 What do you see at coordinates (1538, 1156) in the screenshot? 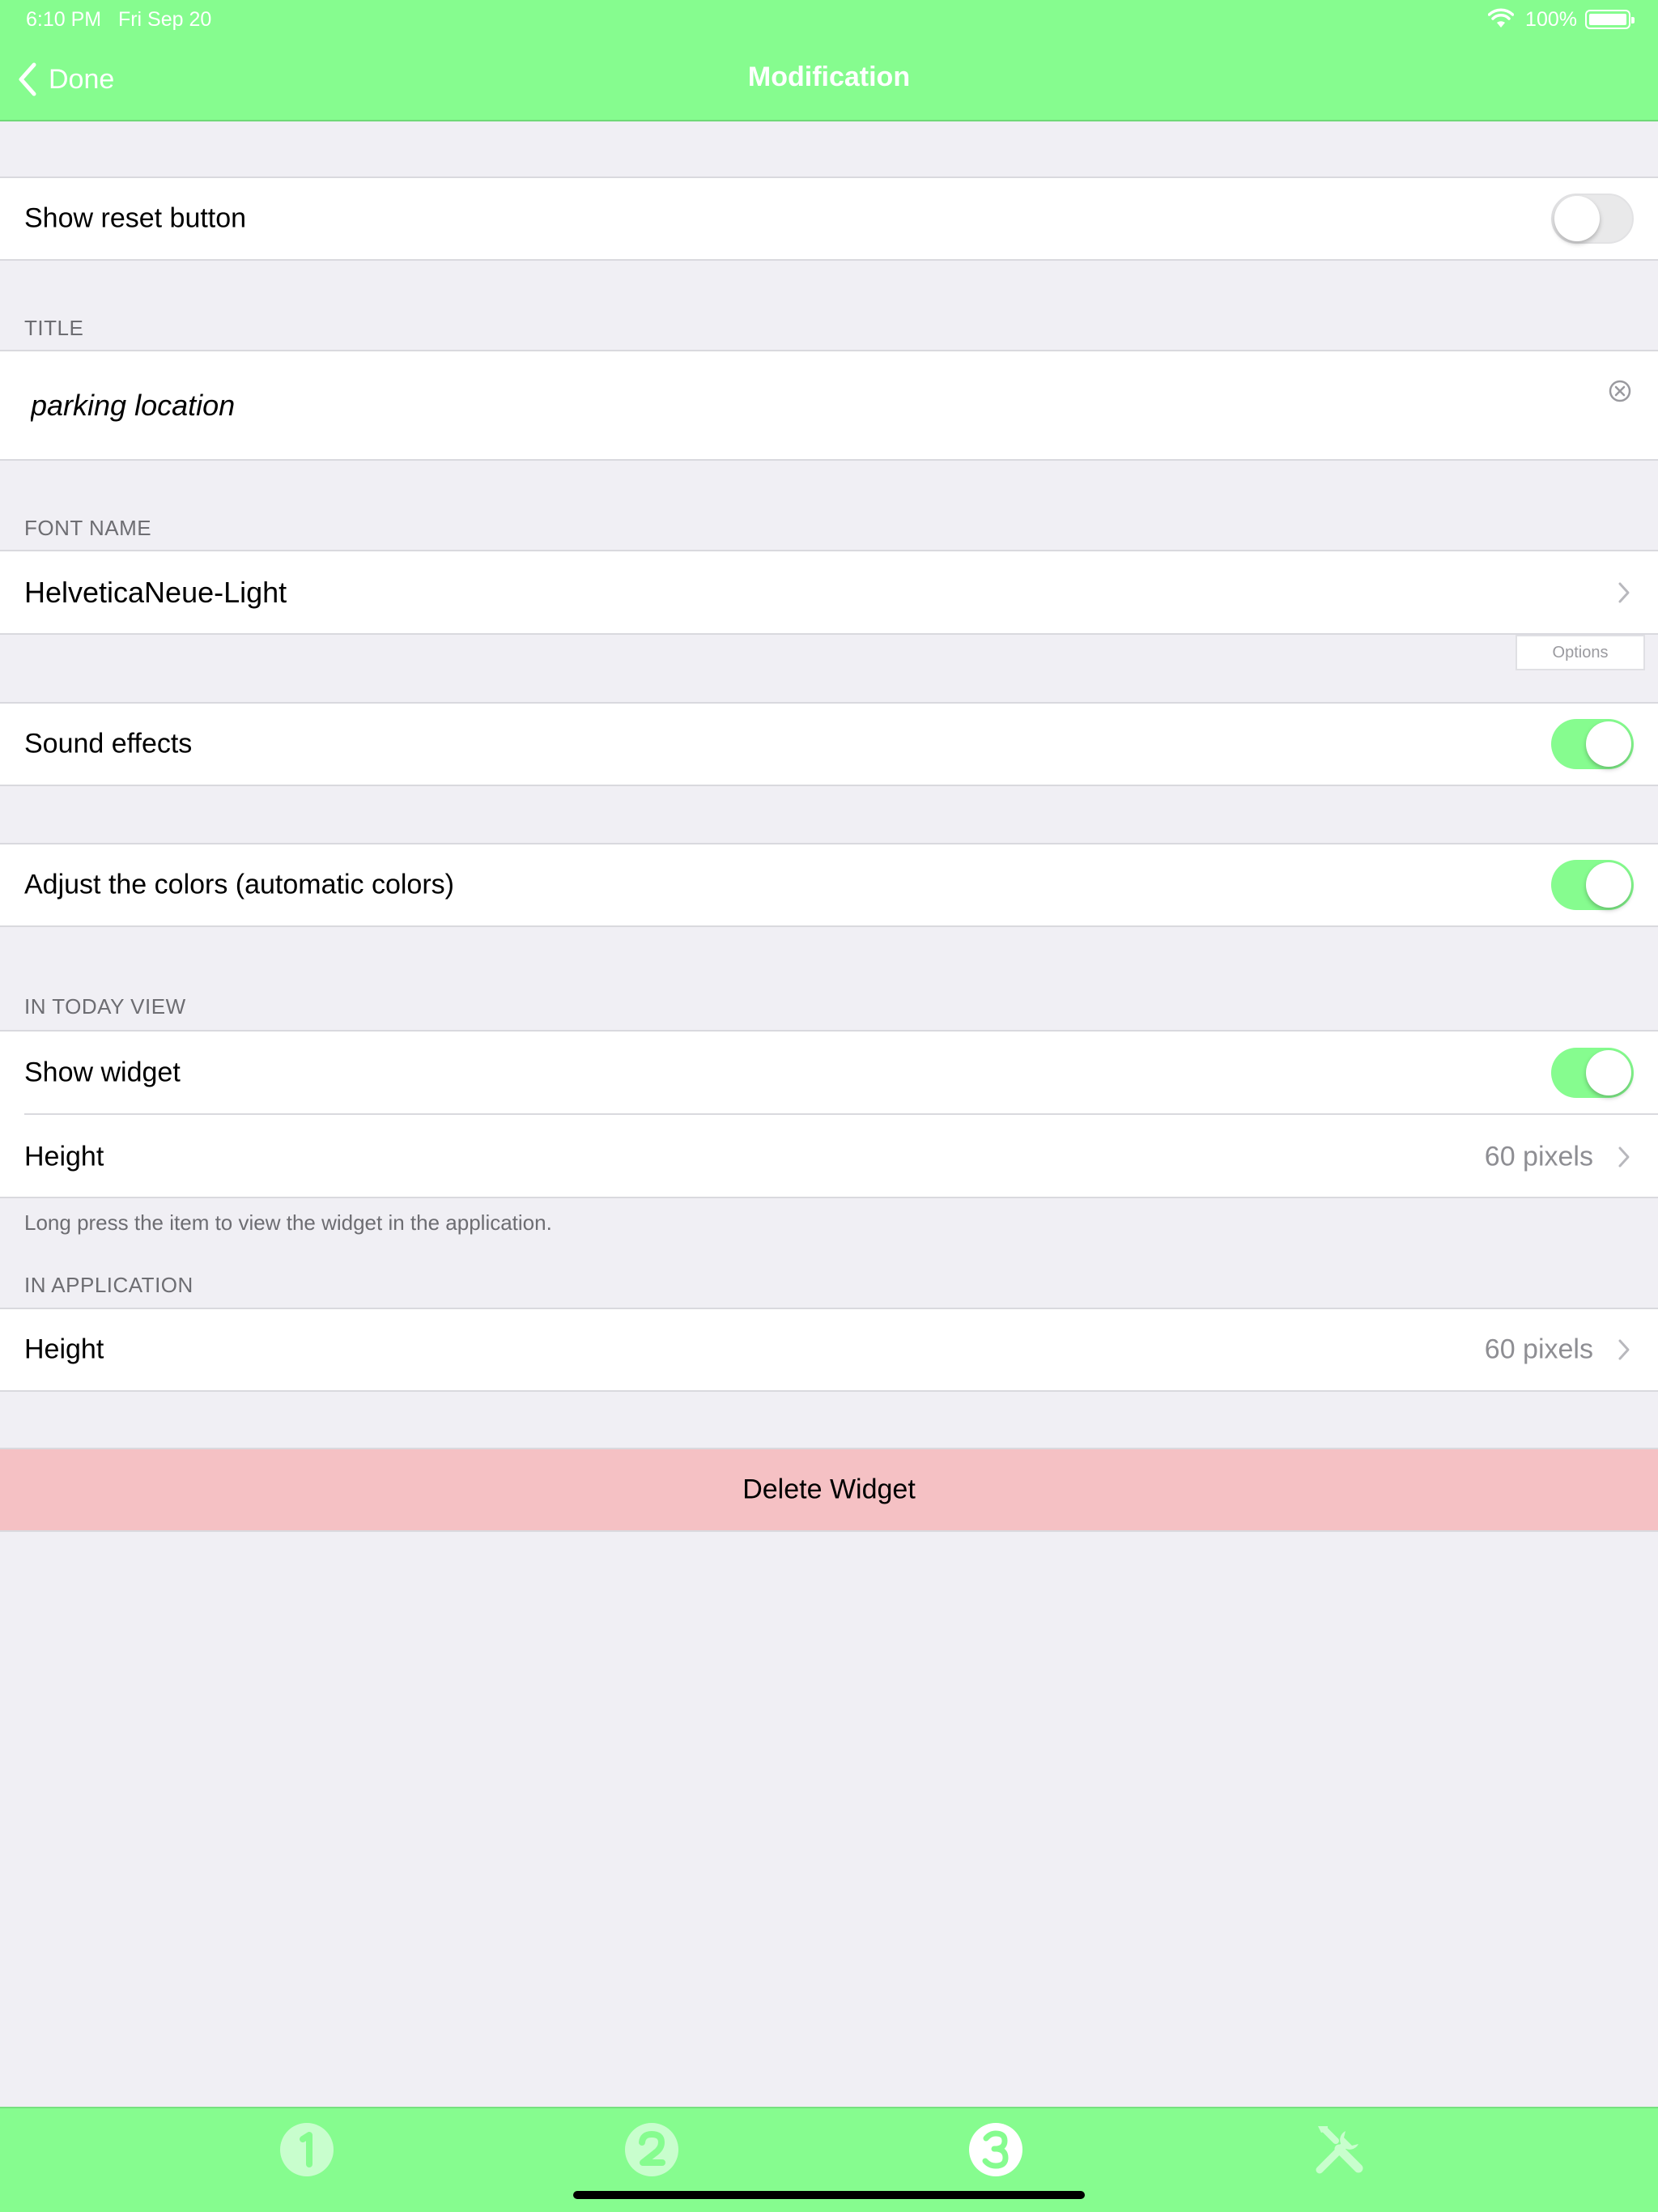
I see `today-height-value: 60 pixels` at bounding box center [1538, 1156].